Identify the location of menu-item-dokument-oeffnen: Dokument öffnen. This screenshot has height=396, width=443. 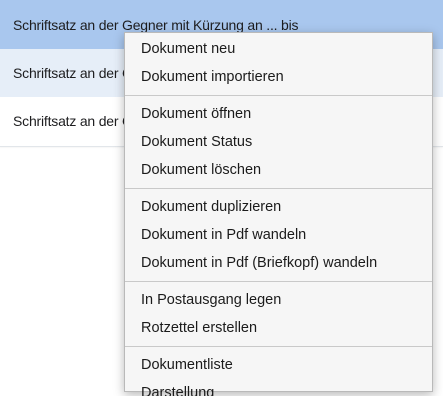
(278, 114).